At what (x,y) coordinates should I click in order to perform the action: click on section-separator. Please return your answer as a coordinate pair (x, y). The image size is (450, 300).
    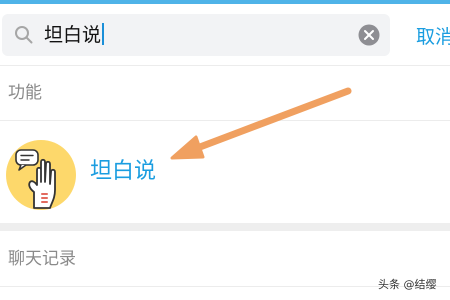
    Looking at the image, I should click on (225, 227).